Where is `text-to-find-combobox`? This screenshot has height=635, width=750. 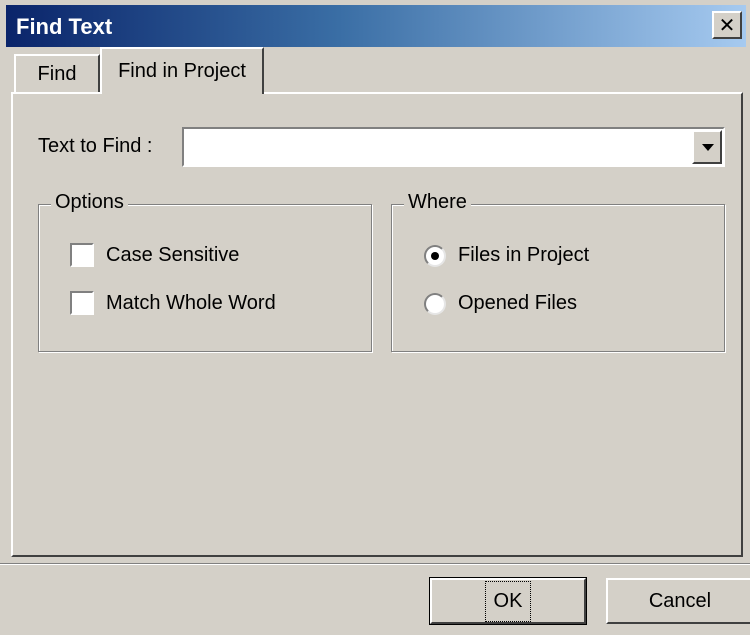
text-to-find-combobox is located at coordinates (453, 147).